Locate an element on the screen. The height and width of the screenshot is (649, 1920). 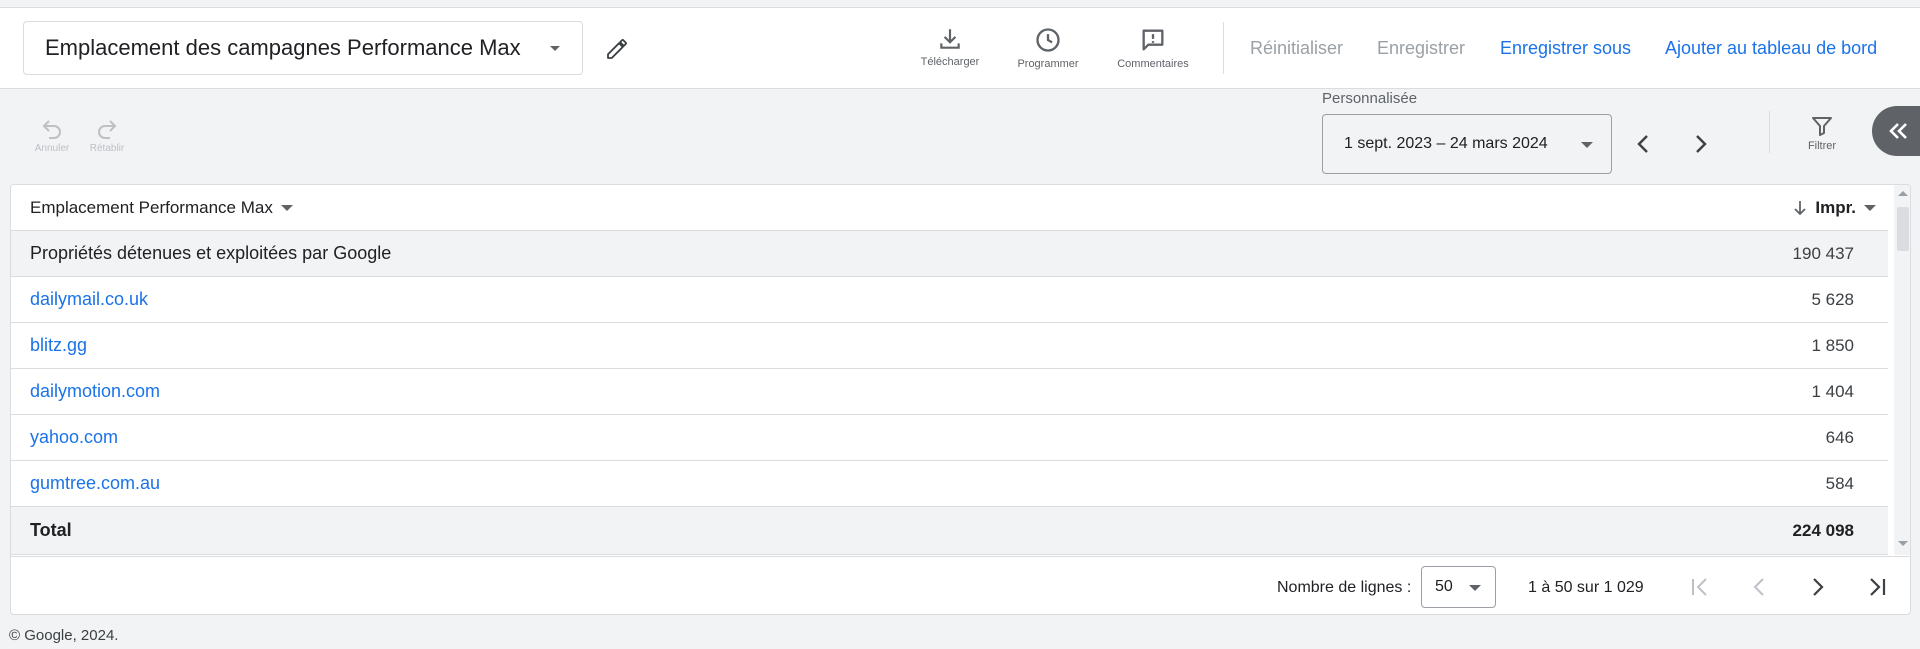
total-label: Total is located at coordinates (51, 530).